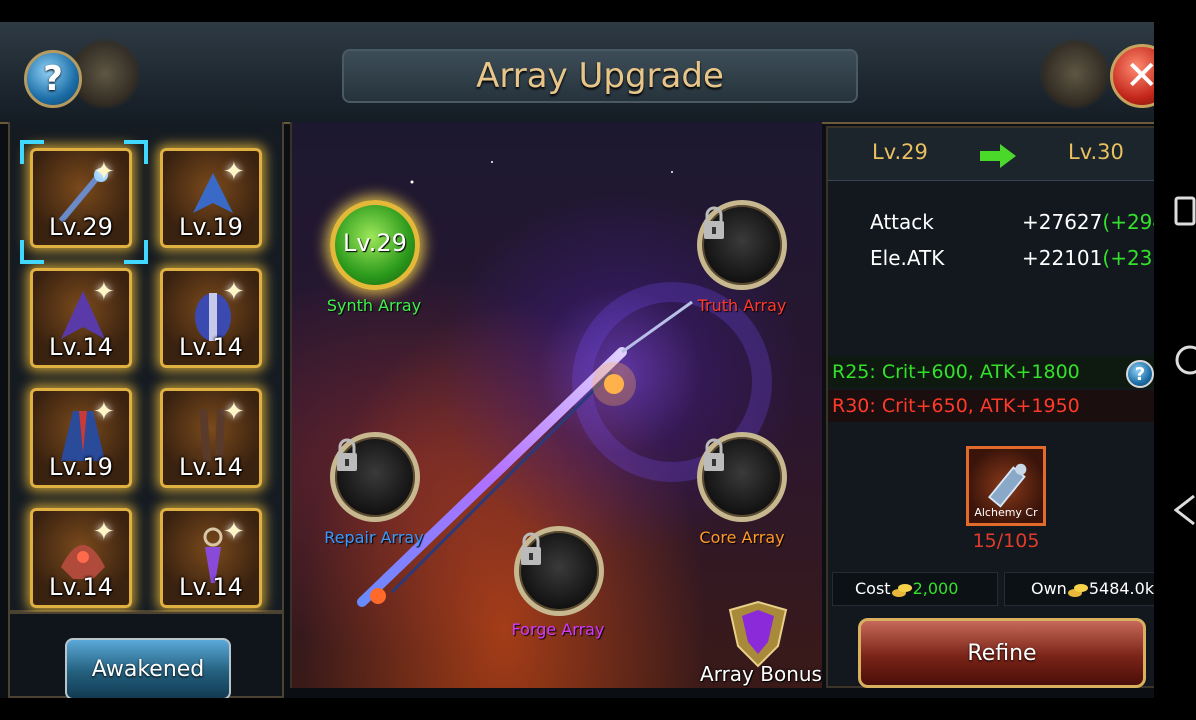 This screenshot has height=720, width=1196. What do you see at coordinates (1128, 222) in the screenshot?
I see `stat-delta: (+2940` at bounding box center [1128, 222].